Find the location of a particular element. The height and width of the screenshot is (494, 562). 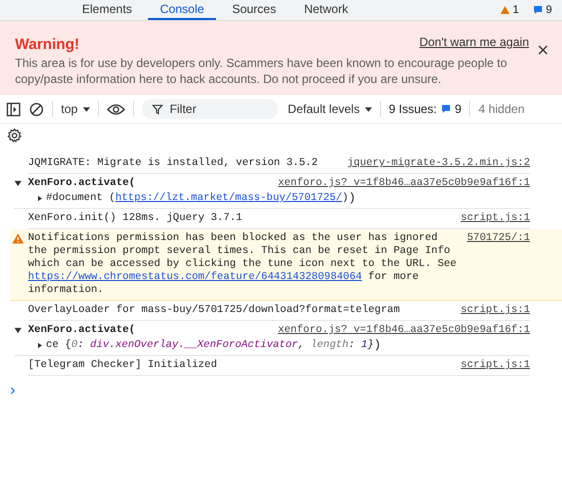

source-link: 5701725/:1 is located at coordinates (498, 238).